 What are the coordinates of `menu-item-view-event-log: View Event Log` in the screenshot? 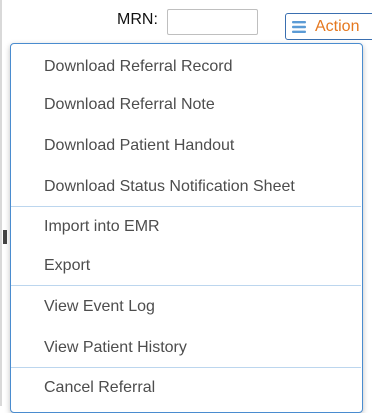 It's located at (99, 307).